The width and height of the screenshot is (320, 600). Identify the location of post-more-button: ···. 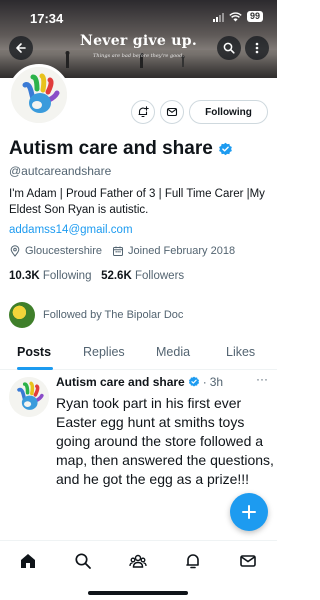
(262, 379).